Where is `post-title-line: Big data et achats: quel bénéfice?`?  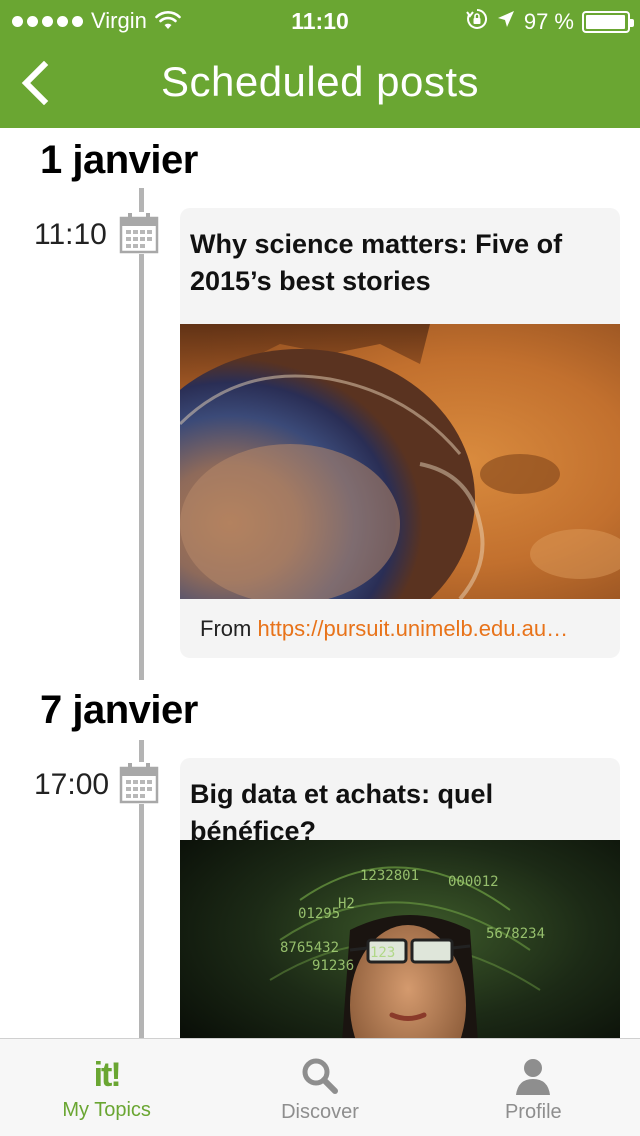
post-title-line: Big data et achats: quel bénéfice? is located at coordinates (342, 812).